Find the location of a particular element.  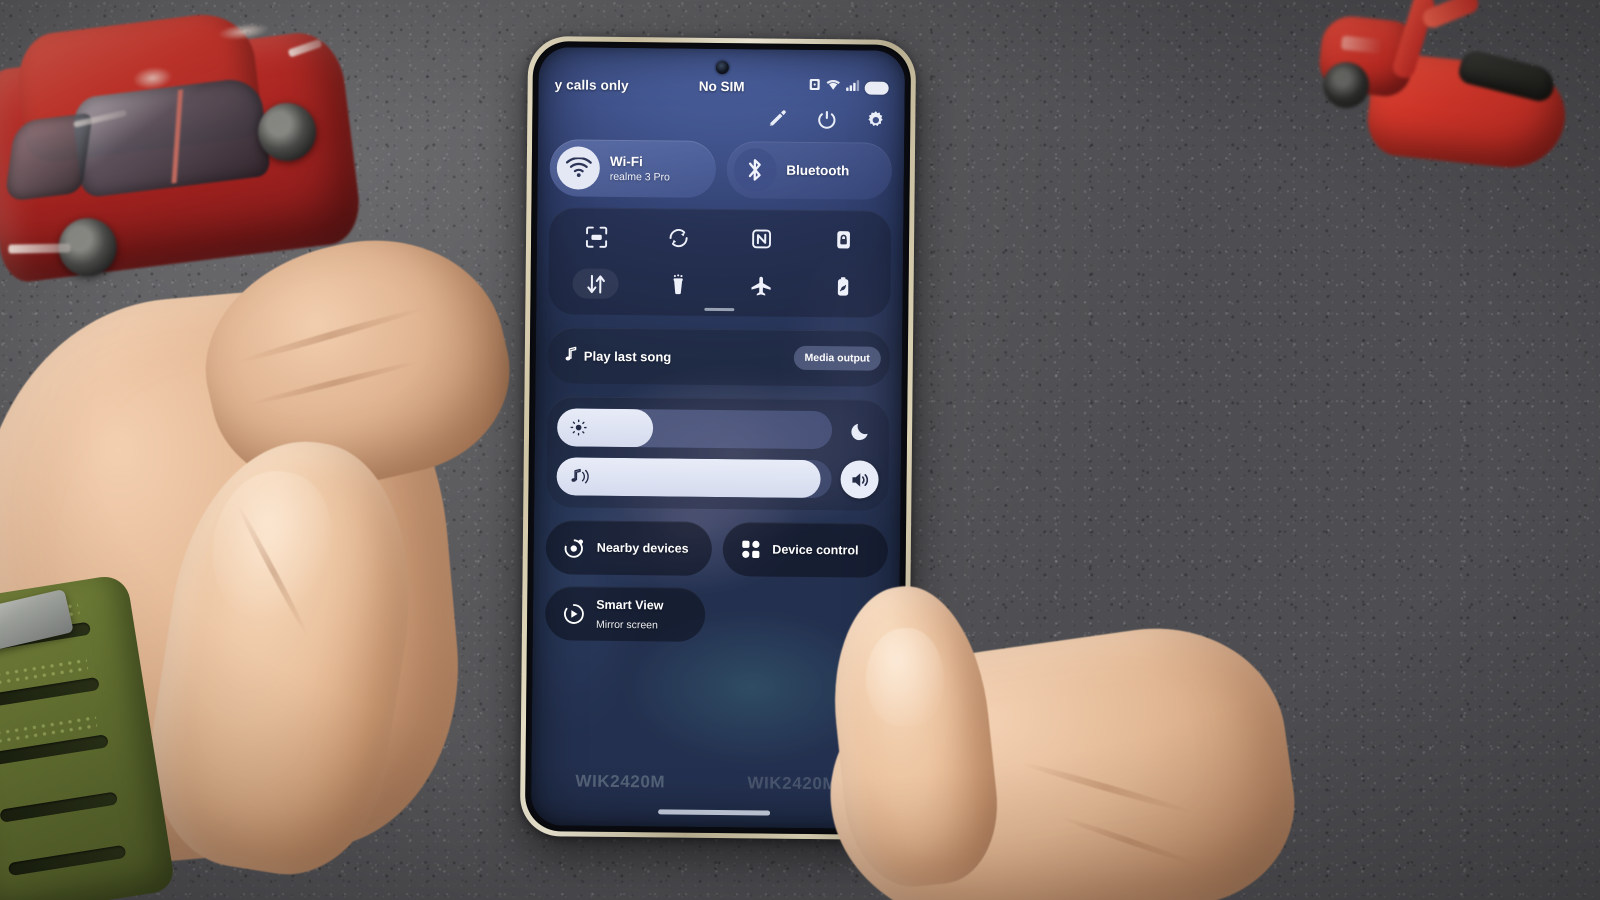

bluetooth-tile-title: Bluetooth is located at coordinates (818, 170).